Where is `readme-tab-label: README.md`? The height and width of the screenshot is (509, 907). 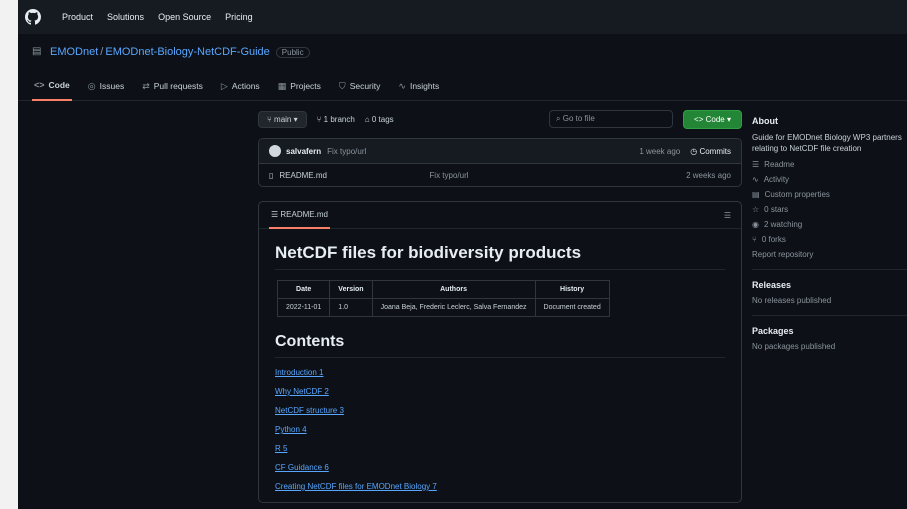
readme-tab-label: README.md is located at coordinates (304, 214).